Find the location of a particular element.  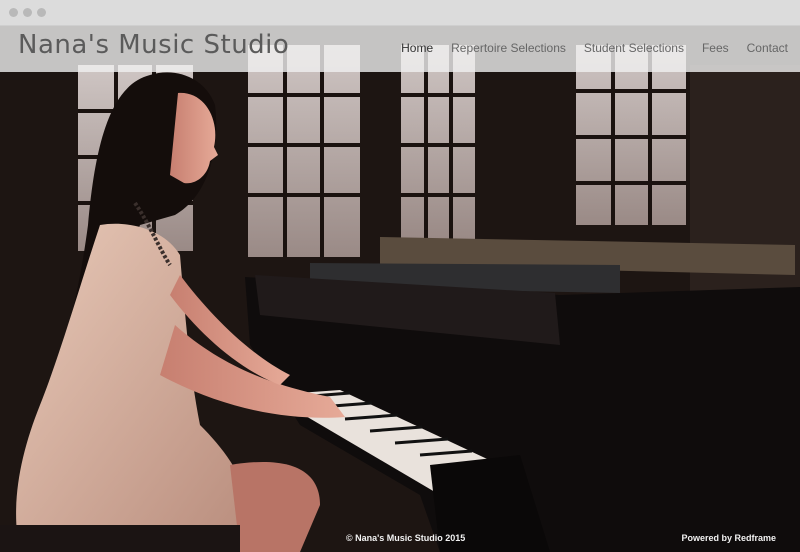

nav-student-selections: Student Selections is located at coordinates (634, 48).